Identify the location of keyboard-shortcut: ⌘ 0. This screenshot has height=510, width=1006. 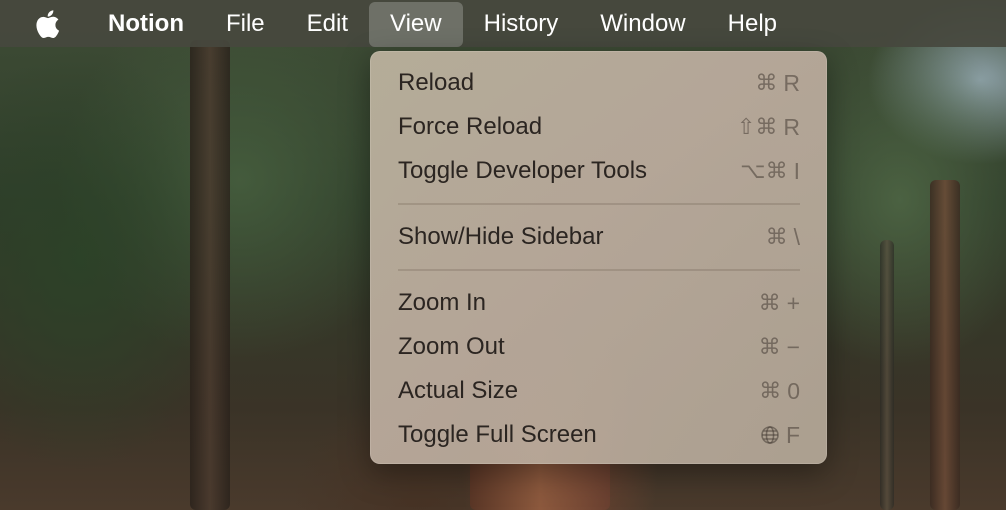
(779, 391).